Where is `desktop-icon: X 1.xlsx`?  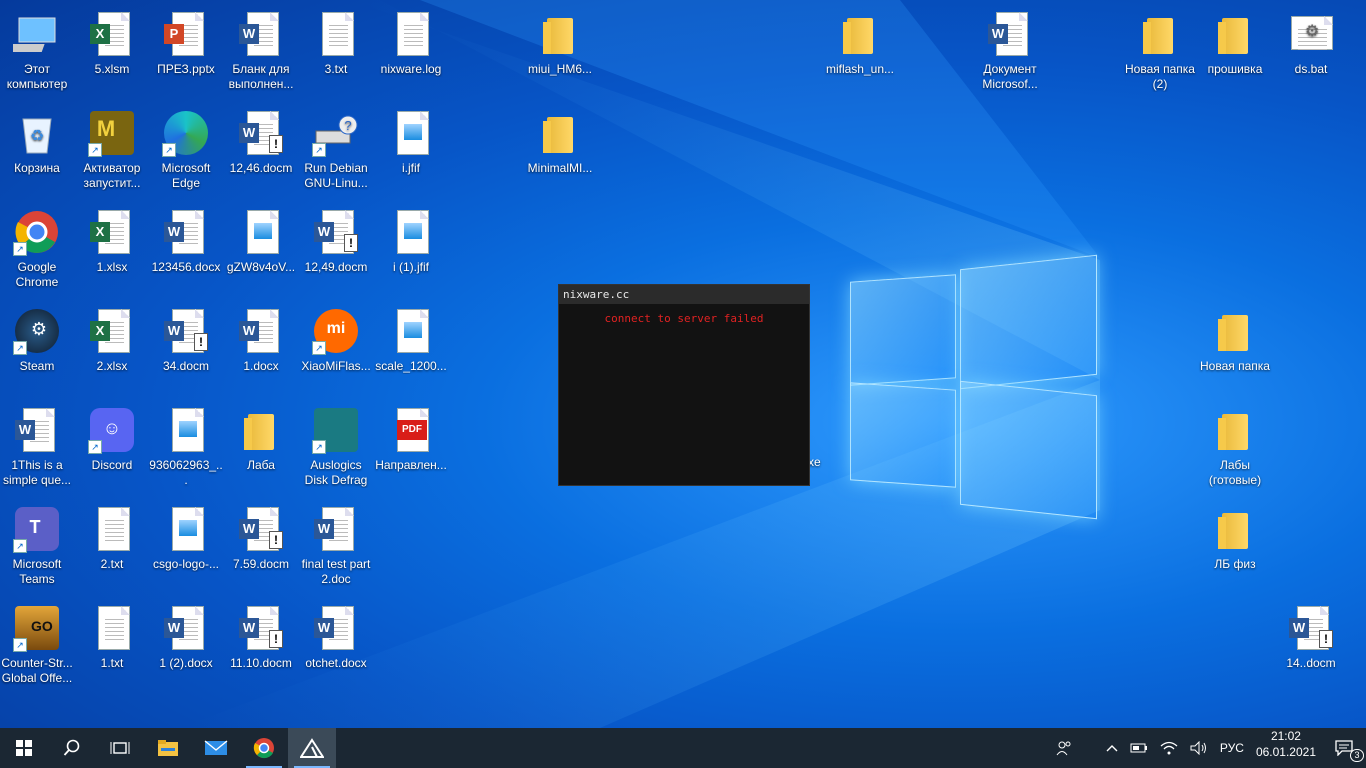 desktop-icon: X 1.xlsx is located at coordinates (112, 250).